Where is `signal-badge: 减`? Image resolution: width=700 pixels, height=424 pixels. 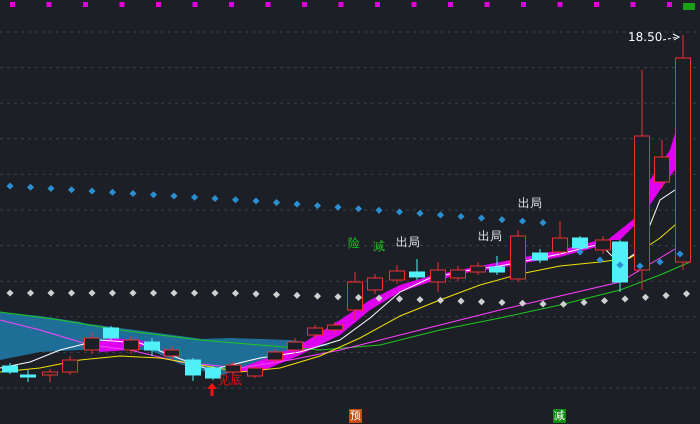
signal-badge: 减 is located at coordinates (559, 416).